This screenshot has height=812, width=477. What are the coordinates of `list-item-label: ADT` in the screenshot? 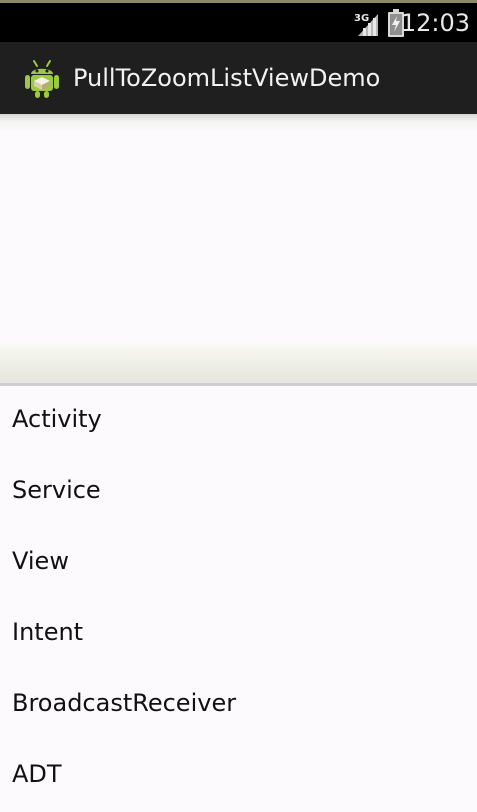 It's located at (37, 774).